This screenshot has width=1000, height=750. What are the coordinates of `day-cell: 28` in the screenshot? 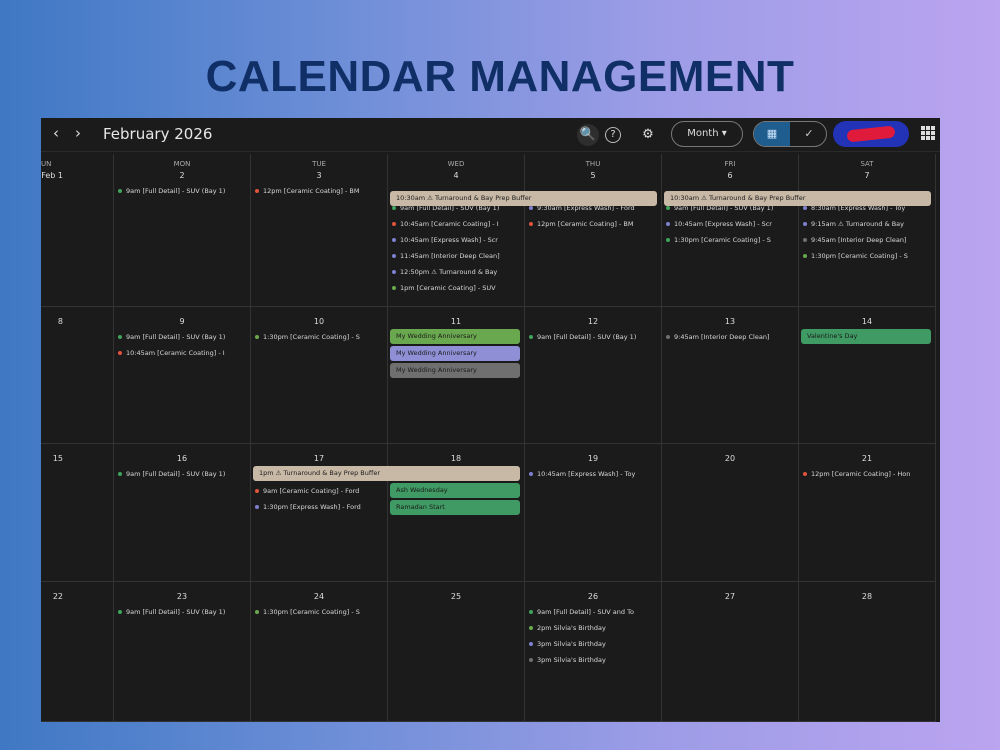 It's located at (867, 652).